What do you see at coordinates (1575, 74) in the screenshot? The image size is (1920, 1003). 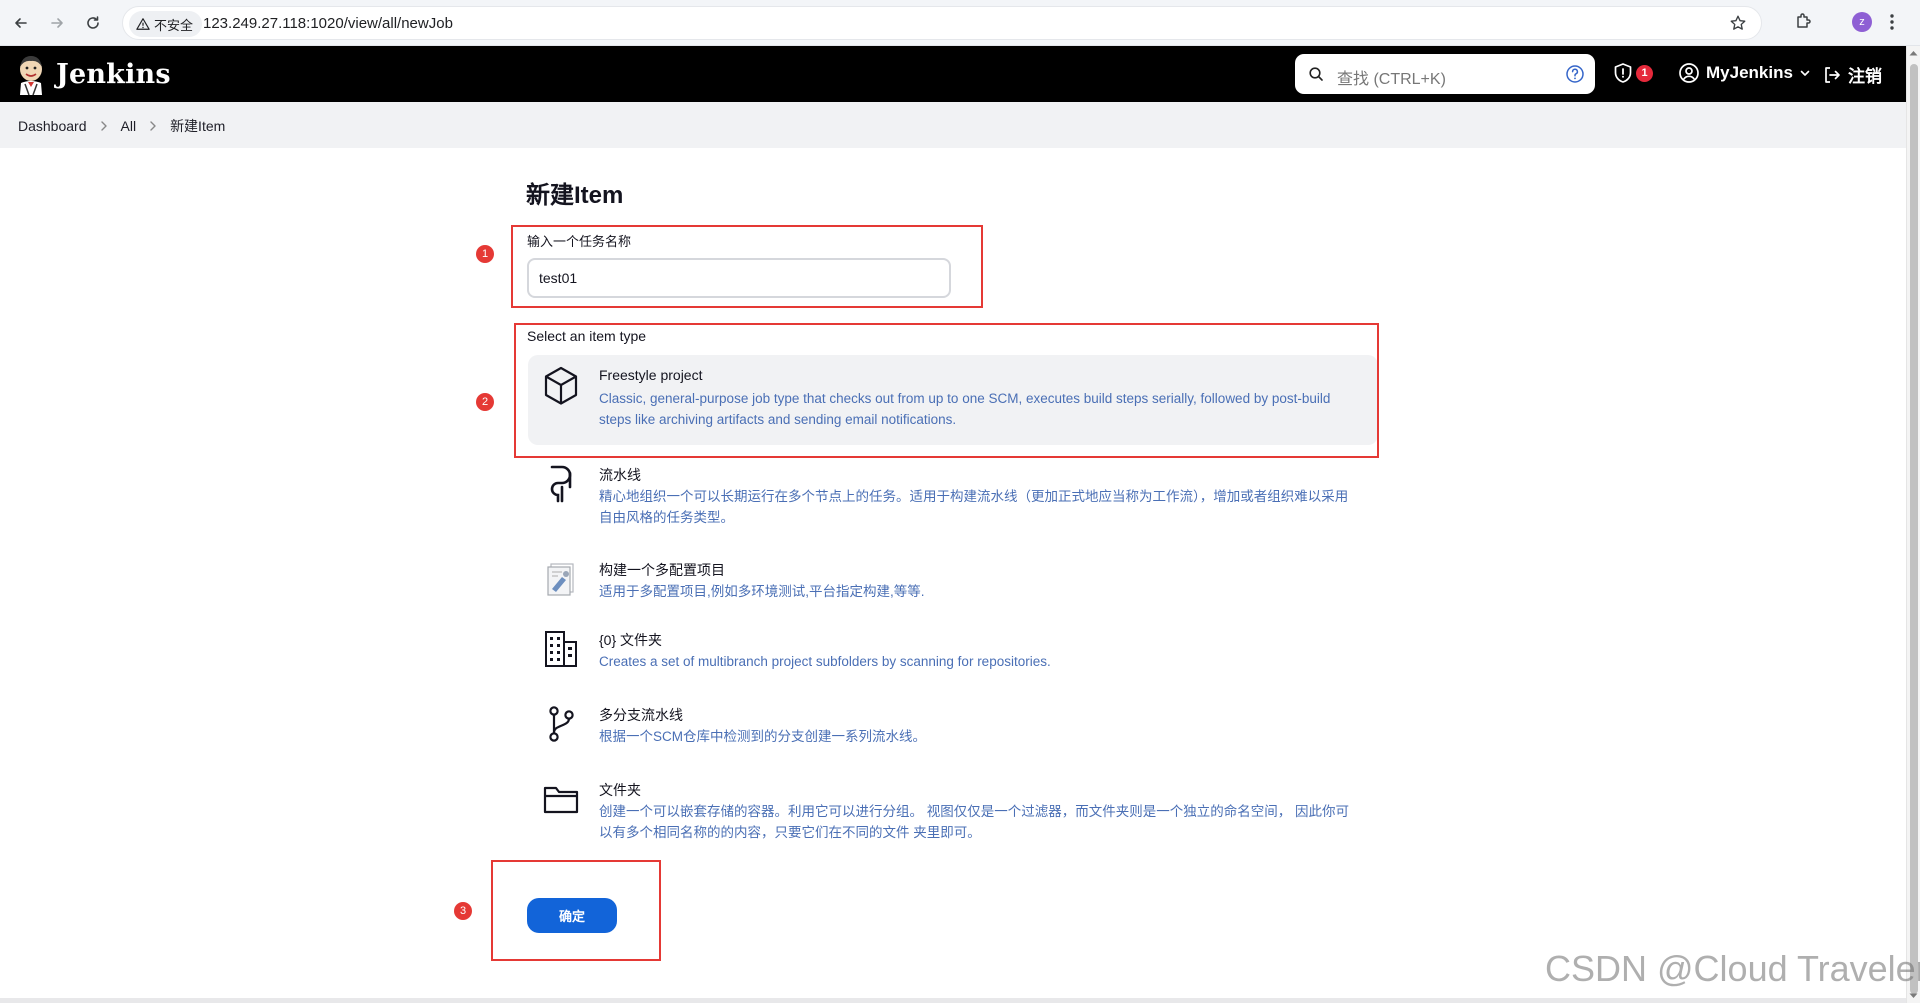 I see `help-circle-icon` at bounding box center [1575, 74].